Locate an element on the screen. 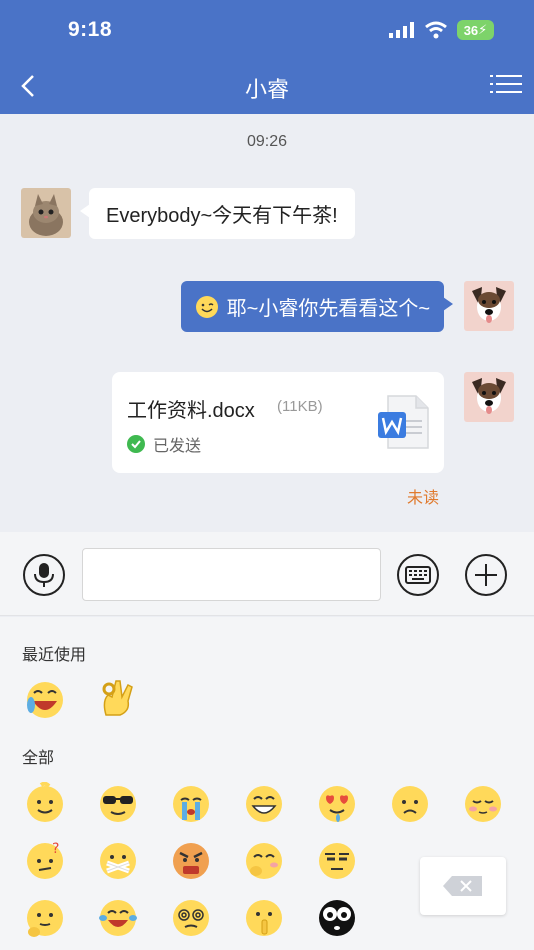 Image resolution: width=534 pixels, height=950 pixels. plus-icon is located at coordinates (486, 575).